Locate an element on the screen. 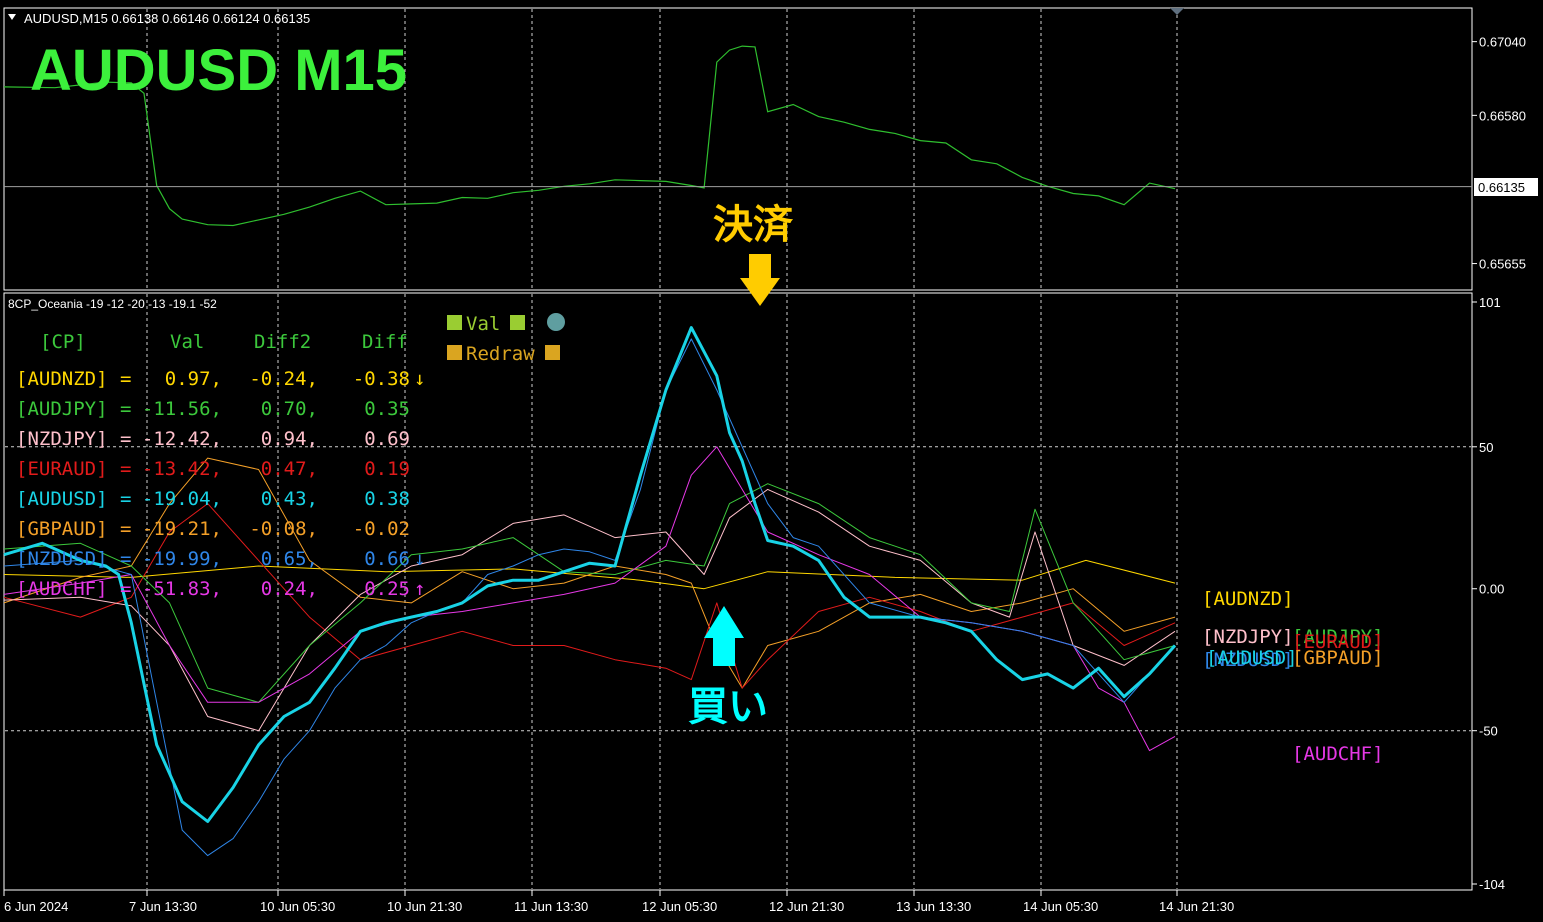  time-tick-label: 10 Jun 05:30 is located at coordinates (297, 906).